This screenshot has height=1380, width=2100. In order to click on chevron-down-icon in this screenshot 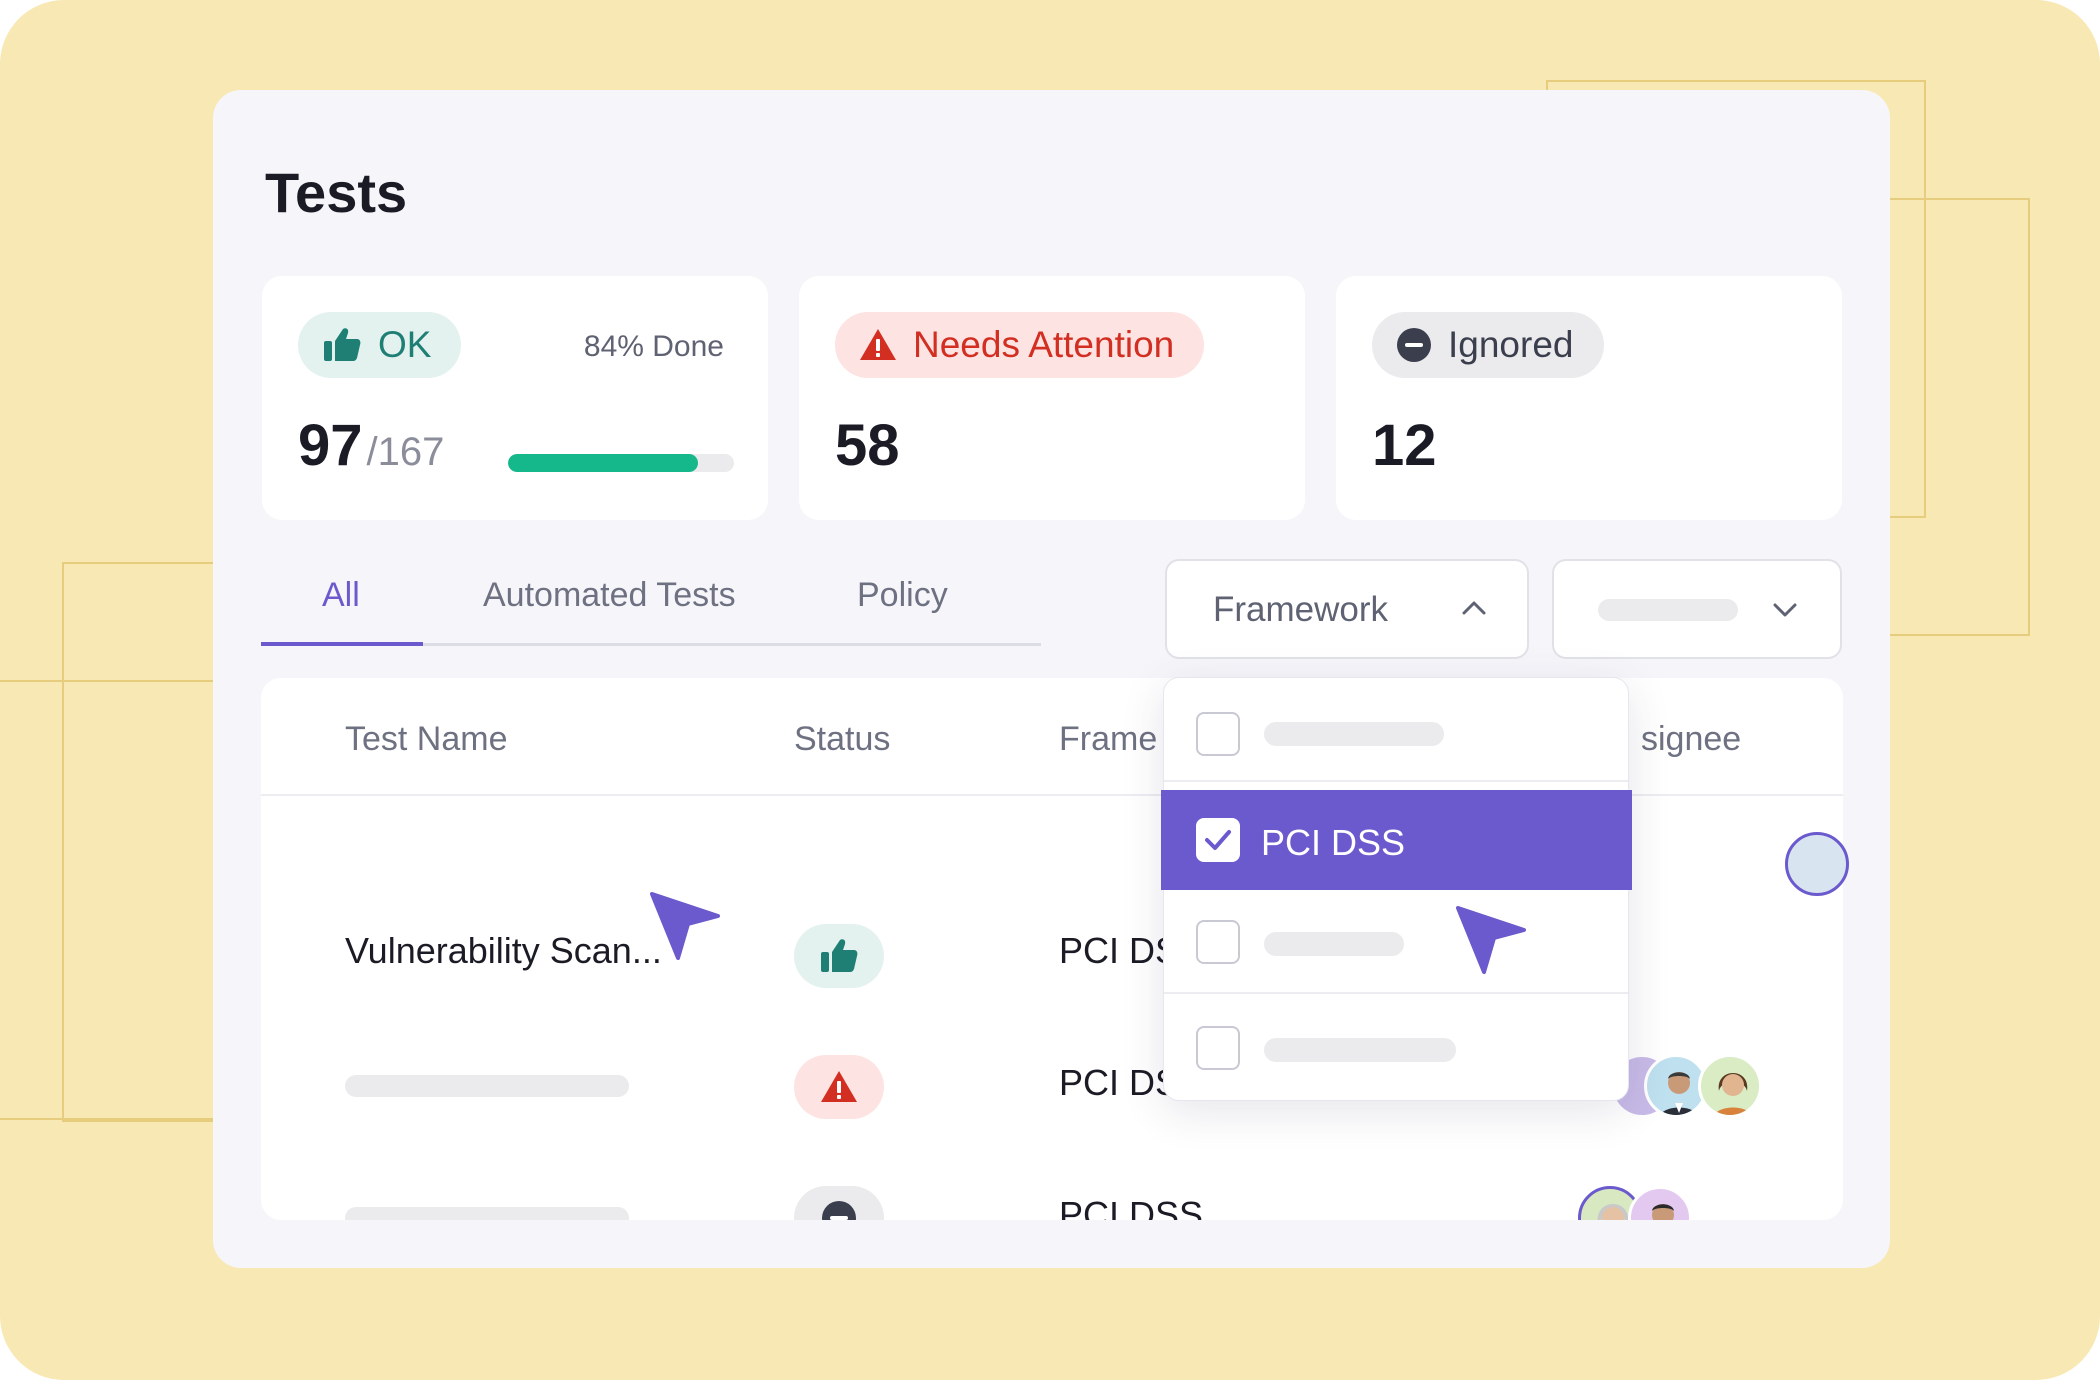, I will do `click(1785, 610)`.